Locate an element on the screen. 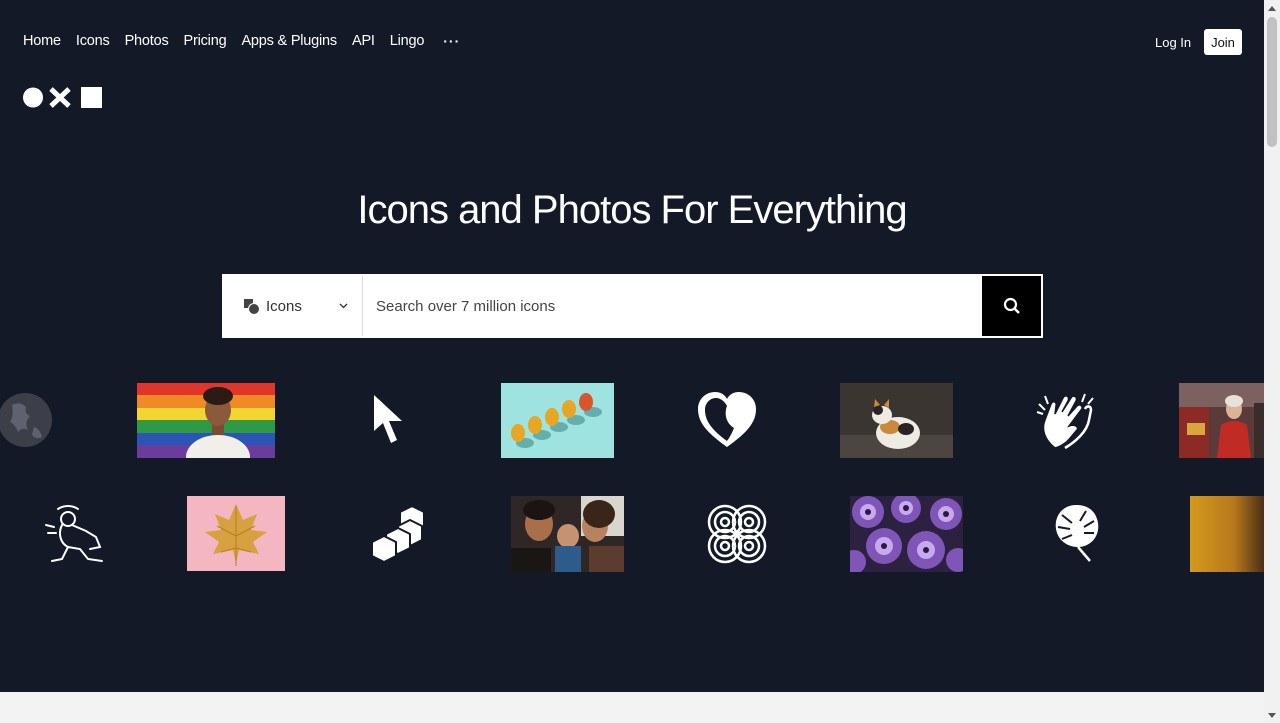 Image resolution: width=1280 pixels, height=723 pixels. search-bar: Icons is located at coordinates (632, 306).